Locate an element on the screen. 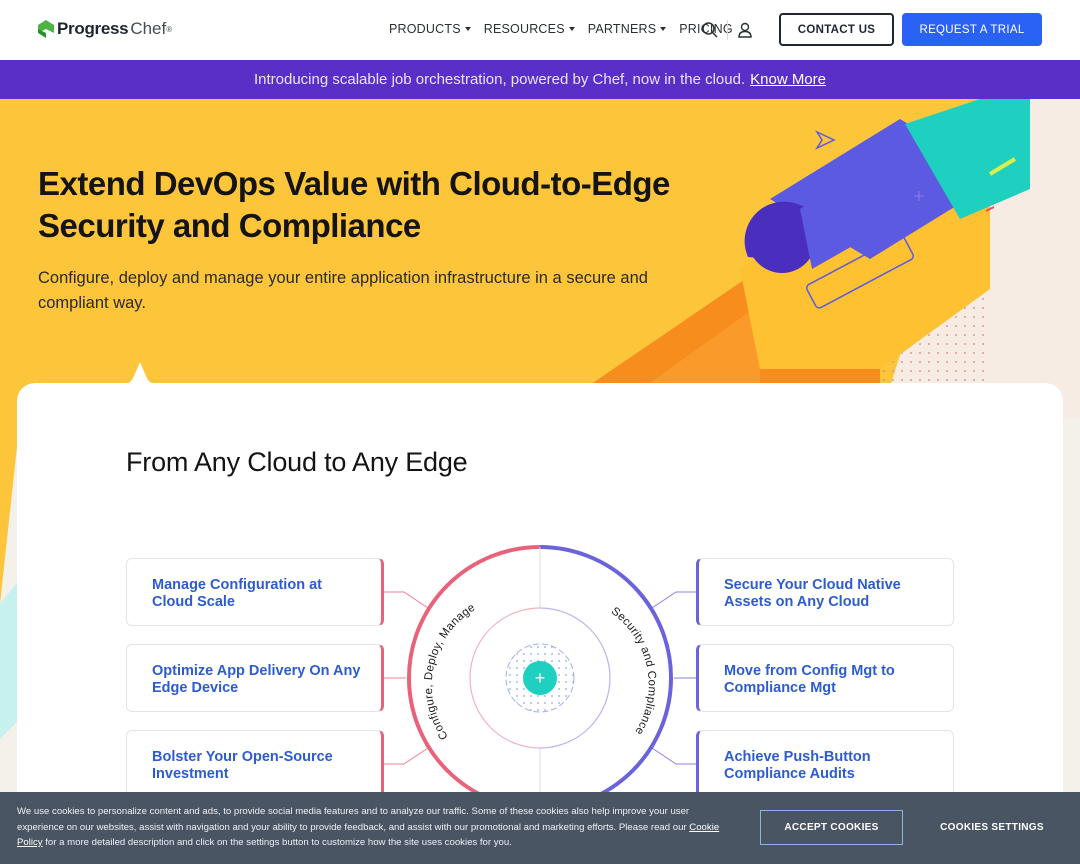 The height and width of the screenshot is (864, 1080). nav-resources-label: RESOURCES is located at coordinates (524, 29).